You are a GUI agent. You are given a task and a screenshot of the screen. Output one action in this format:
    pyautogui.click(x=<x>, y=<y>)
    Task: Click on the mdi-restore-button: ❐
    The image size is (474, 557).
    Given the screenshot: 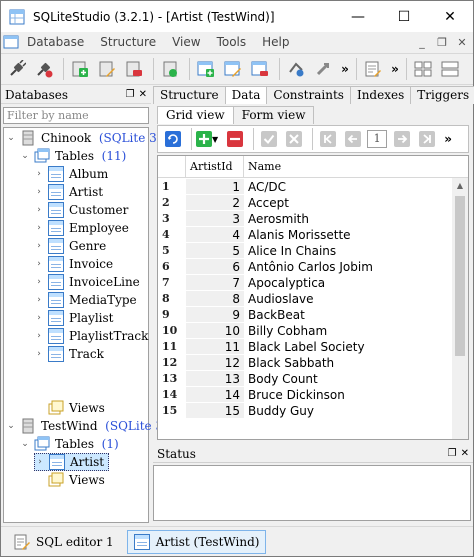 What is the action you would take?
    pyautogui.click(x=442, y=42)
    